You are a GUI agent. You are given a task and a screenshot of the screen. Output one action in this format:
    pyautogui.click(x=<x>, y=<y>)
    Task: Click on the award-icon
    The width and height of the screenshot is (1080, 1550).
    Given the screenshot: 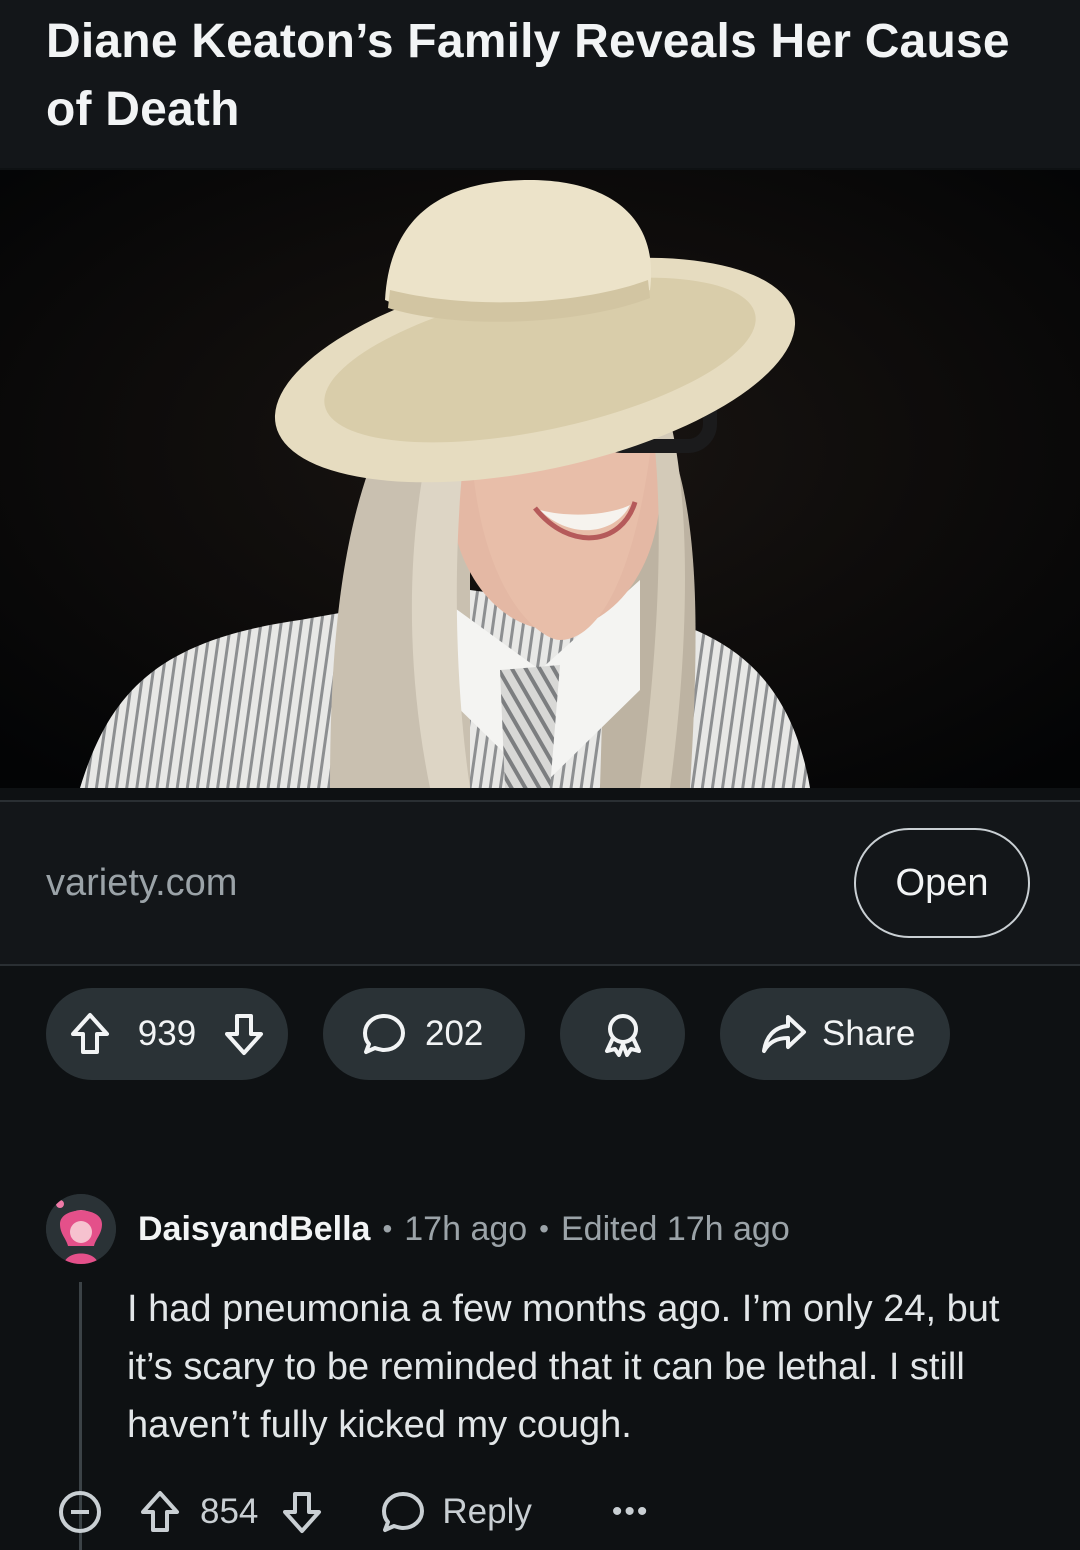 What is the action you would take?
    pyautogui.click(x=623, y=1034)
    